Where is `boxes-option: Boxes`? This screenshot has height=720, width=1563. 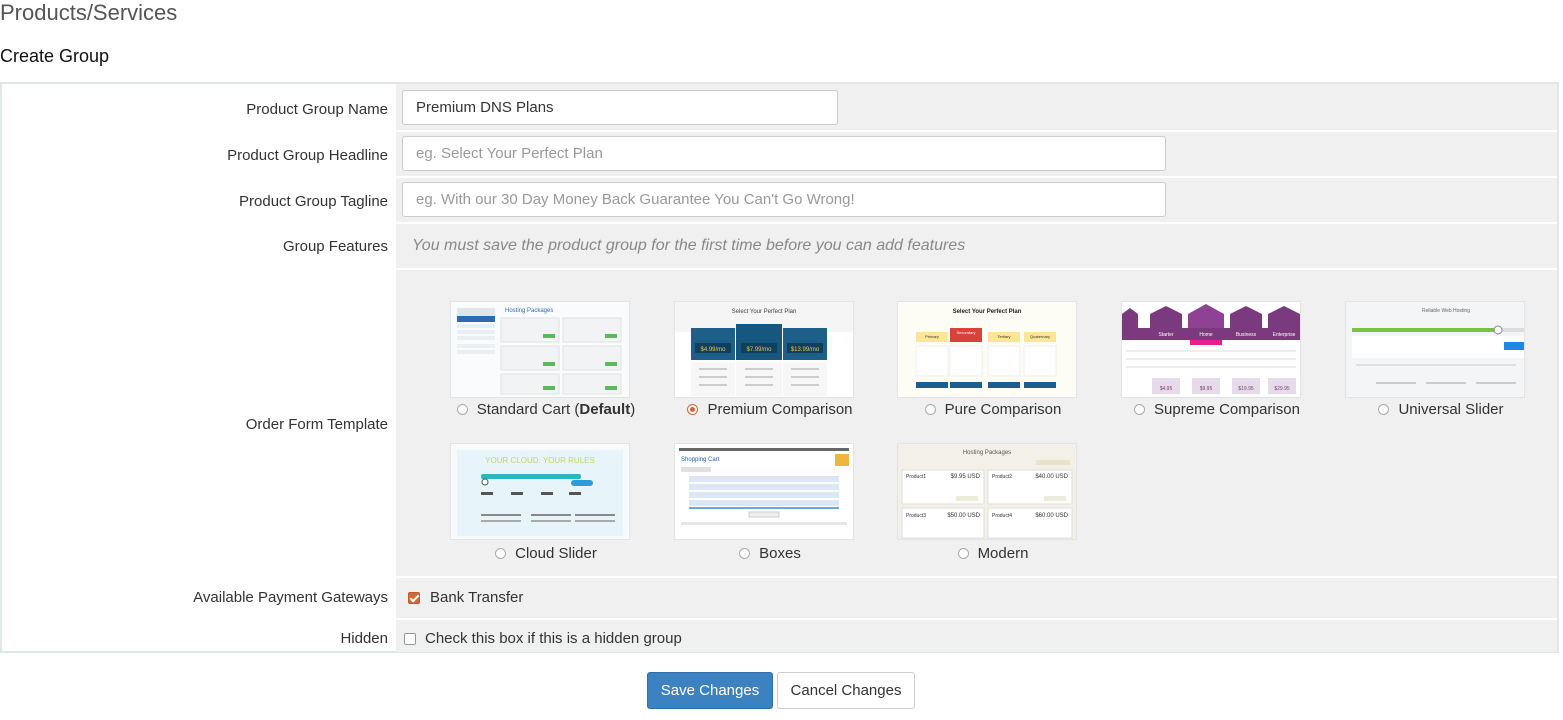
boxes-option: Boxes is located at coordinates (770, 553).